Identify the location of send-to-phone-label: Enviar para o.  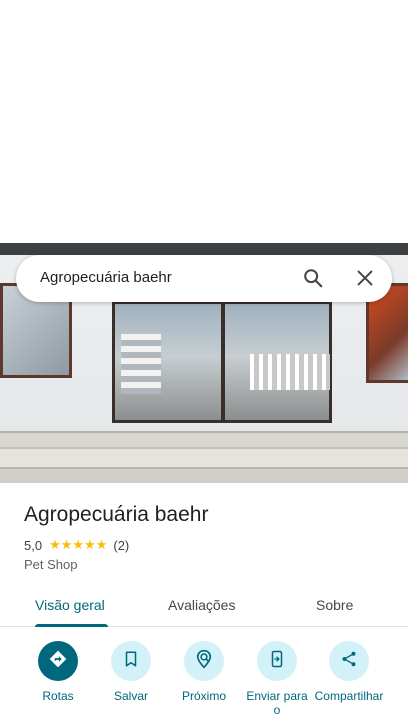
(277, 703).